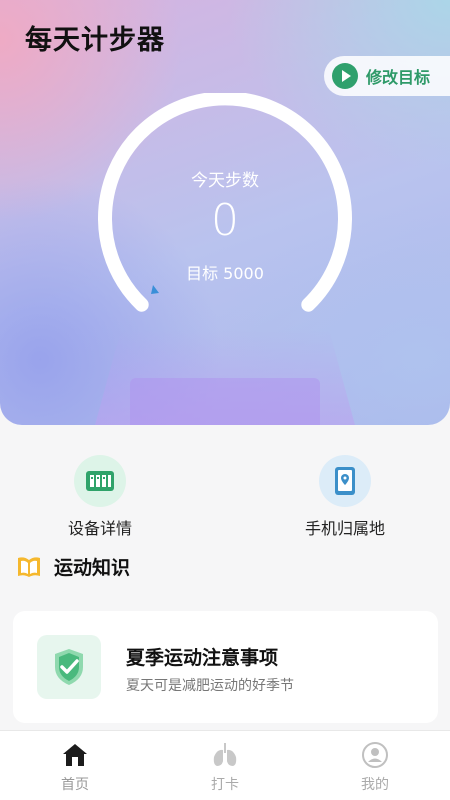  What do you see at coordinates (210, 686) in the screenshot?
I see `article-subtitle: 夏天可是减肥运动的好季节` at bounding box center [210, 686].